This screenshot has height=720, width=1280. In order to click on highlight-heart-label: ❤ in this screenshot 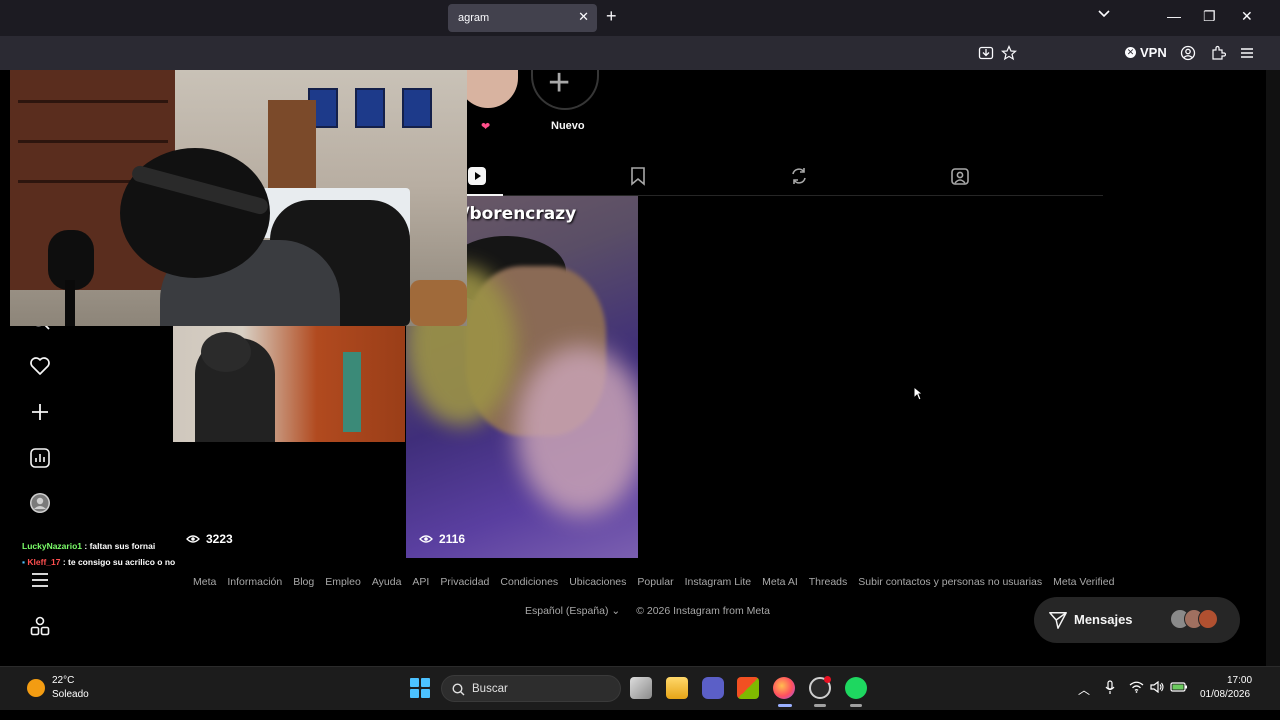, I will do `click(486, 127)`.